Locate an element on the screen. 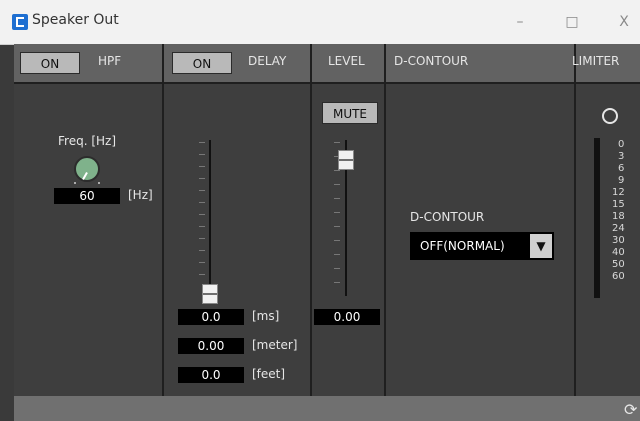 The width and height of the screenshot is (640, 421). level-panel: LEVEL MUTE 0.00 is located at coordinates (348, 220).